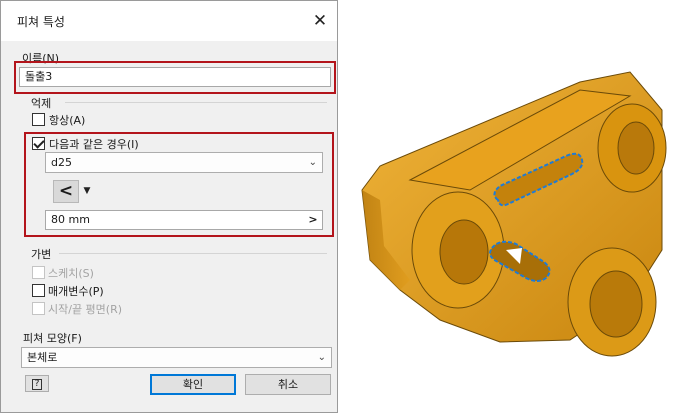 The width and height of the screenshot is (691, 416). Describe the element at coordinates (94, 144) in the screenshot. I see `if-label: 다음과 같은 경우(I)` at that location.